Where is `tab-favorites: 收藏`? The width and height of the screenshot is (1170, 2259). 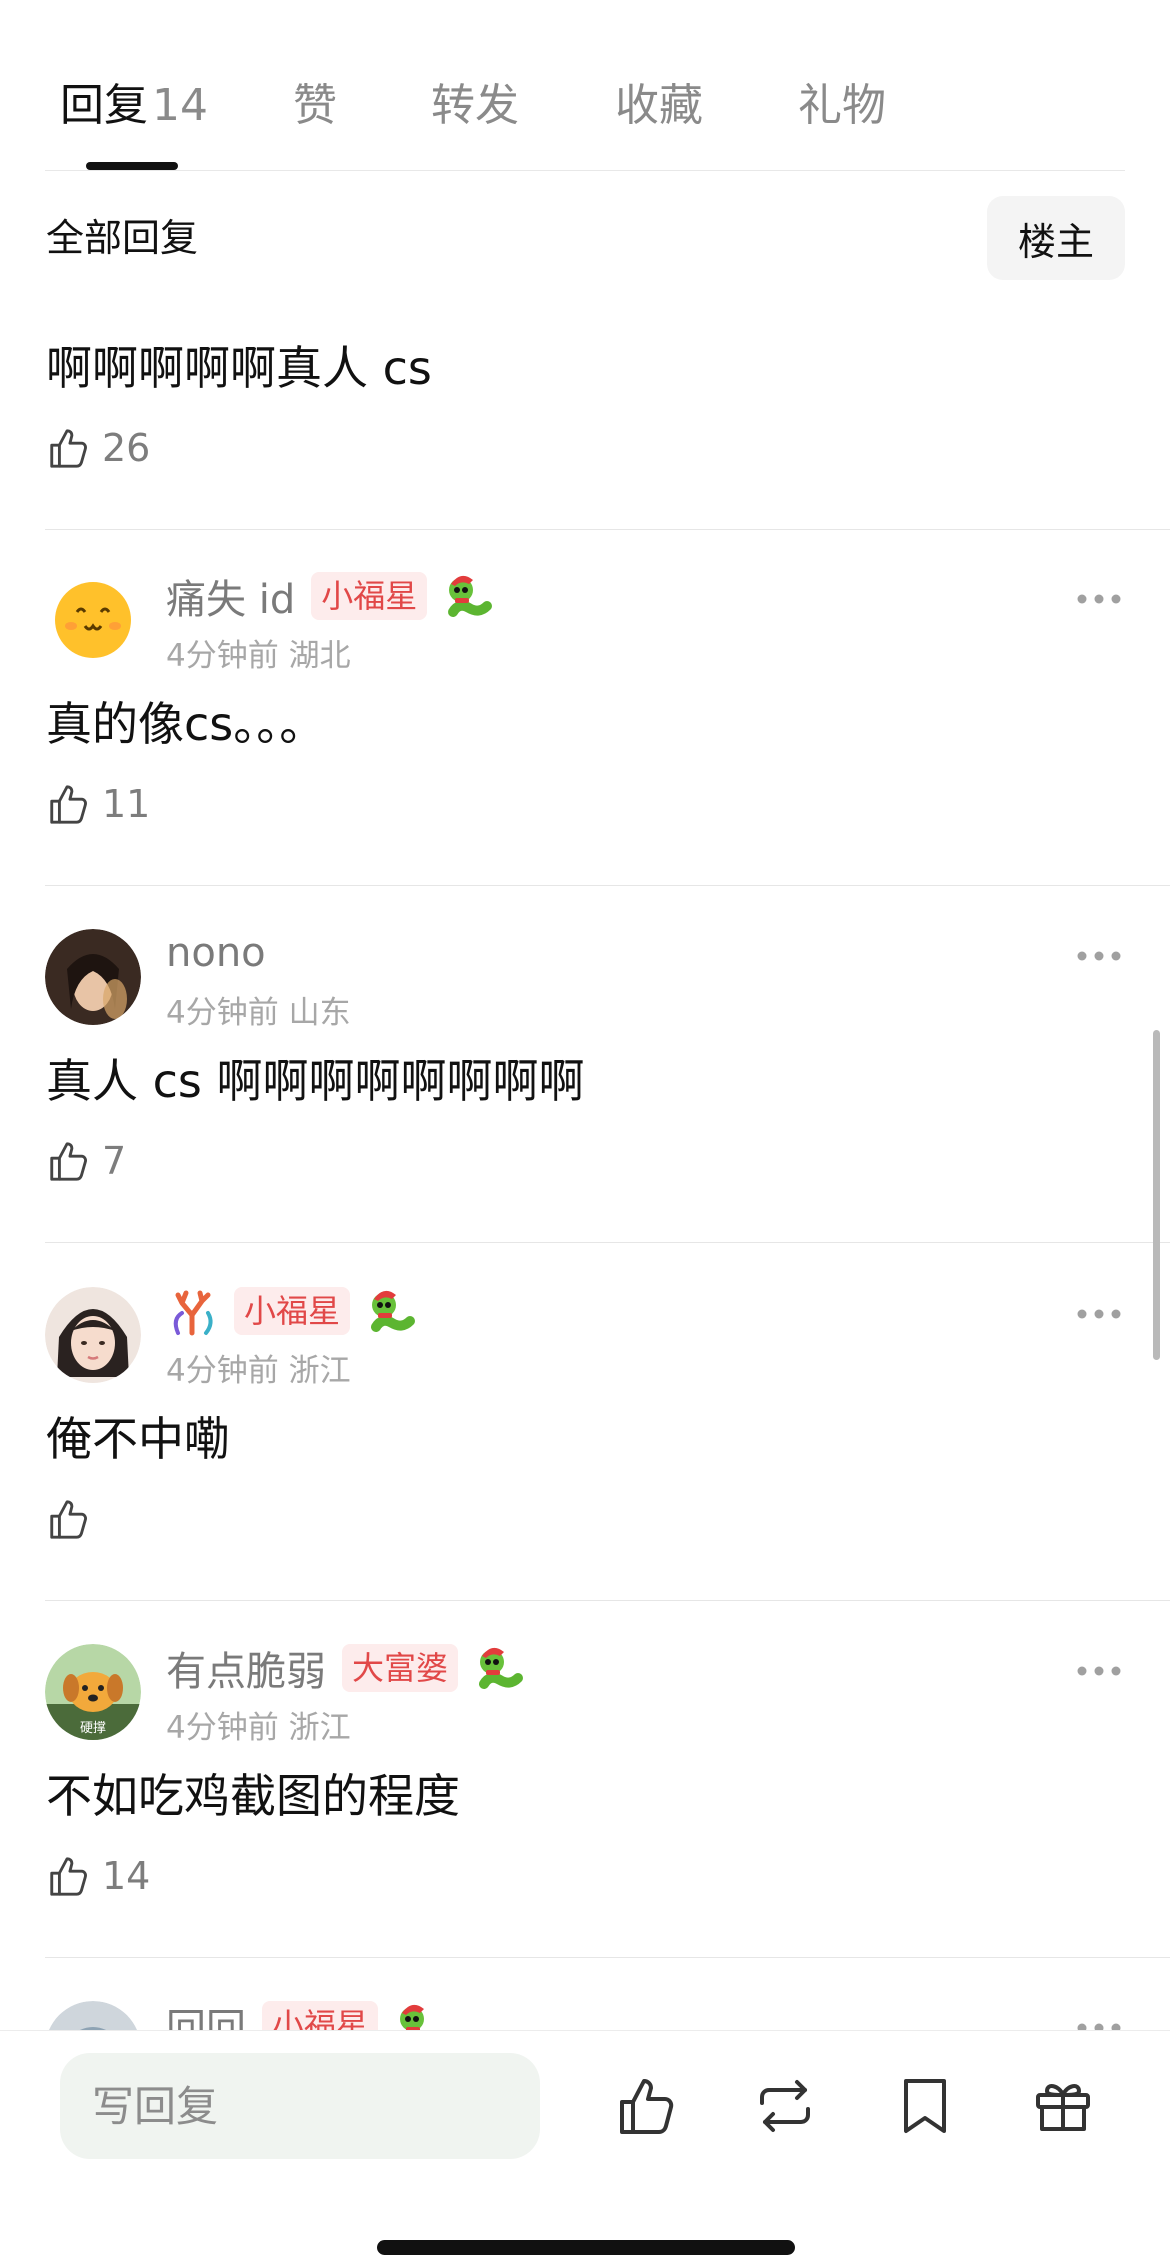
tab-favorites: 收藏 is located at coordinates (659, 106).